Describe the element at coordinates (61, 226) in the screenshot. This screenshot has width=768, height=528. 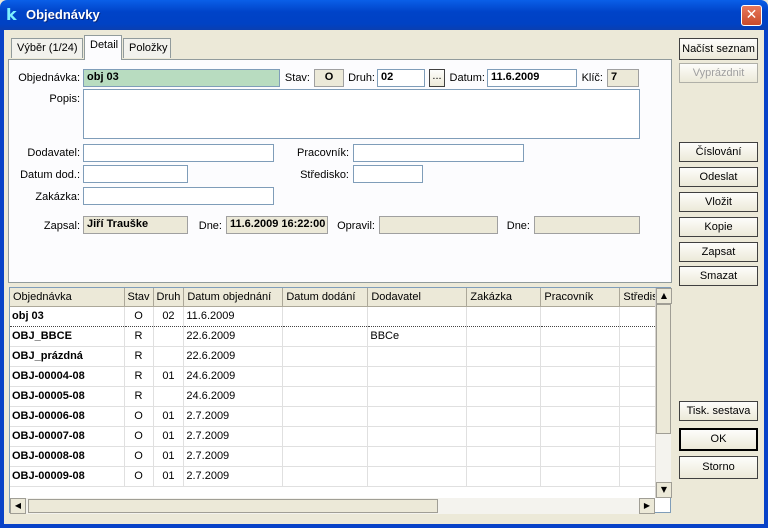
I see `zapsal-label: Zapsal:` at that location.